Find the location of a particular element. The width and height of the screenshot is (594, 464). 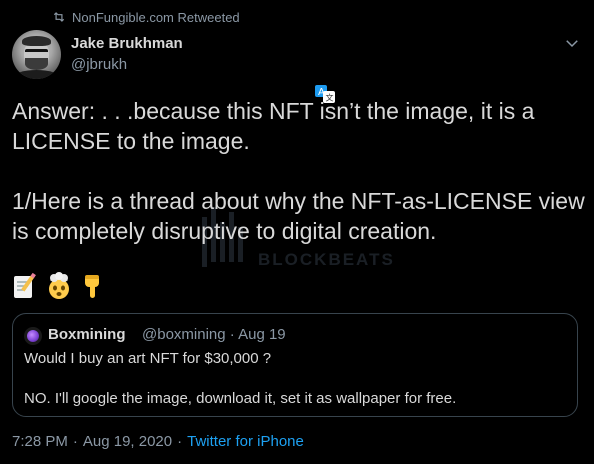

avatar-beard is located at coordinates (36, 64).